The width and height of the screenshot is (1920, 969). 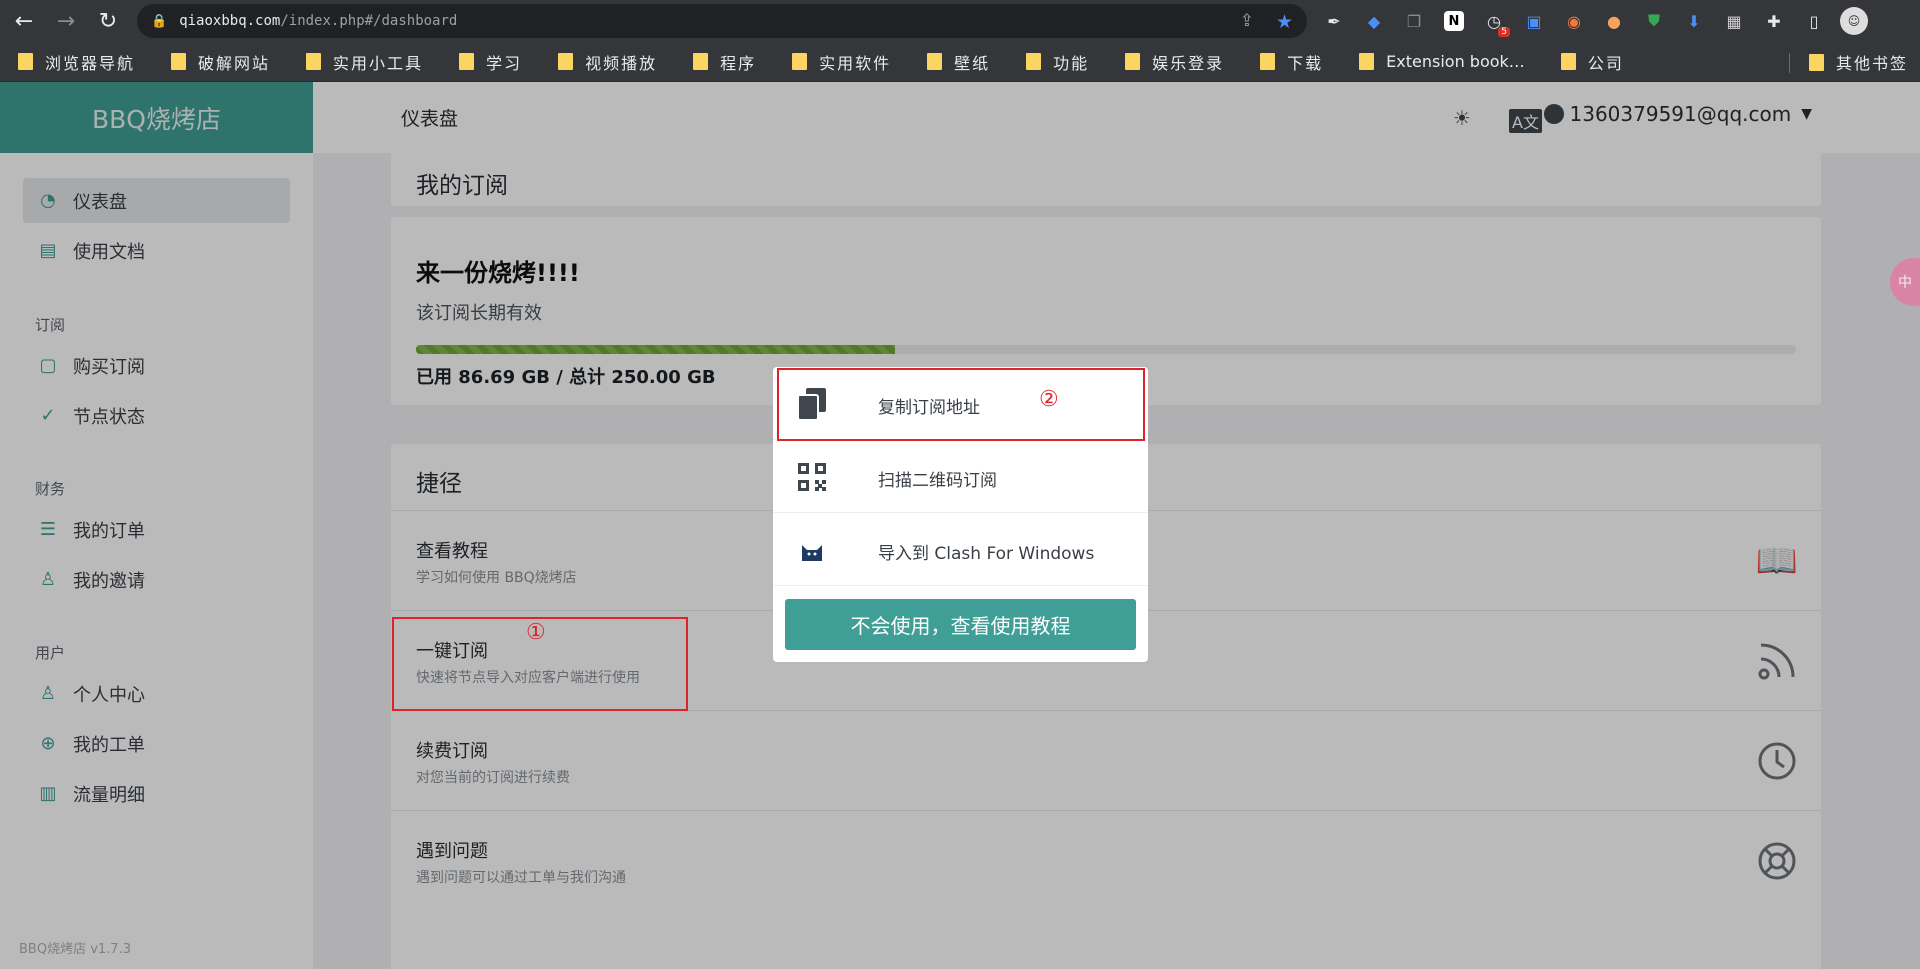 I want to click on bookmark-folder: 公司, so click(x=1592, y=62).